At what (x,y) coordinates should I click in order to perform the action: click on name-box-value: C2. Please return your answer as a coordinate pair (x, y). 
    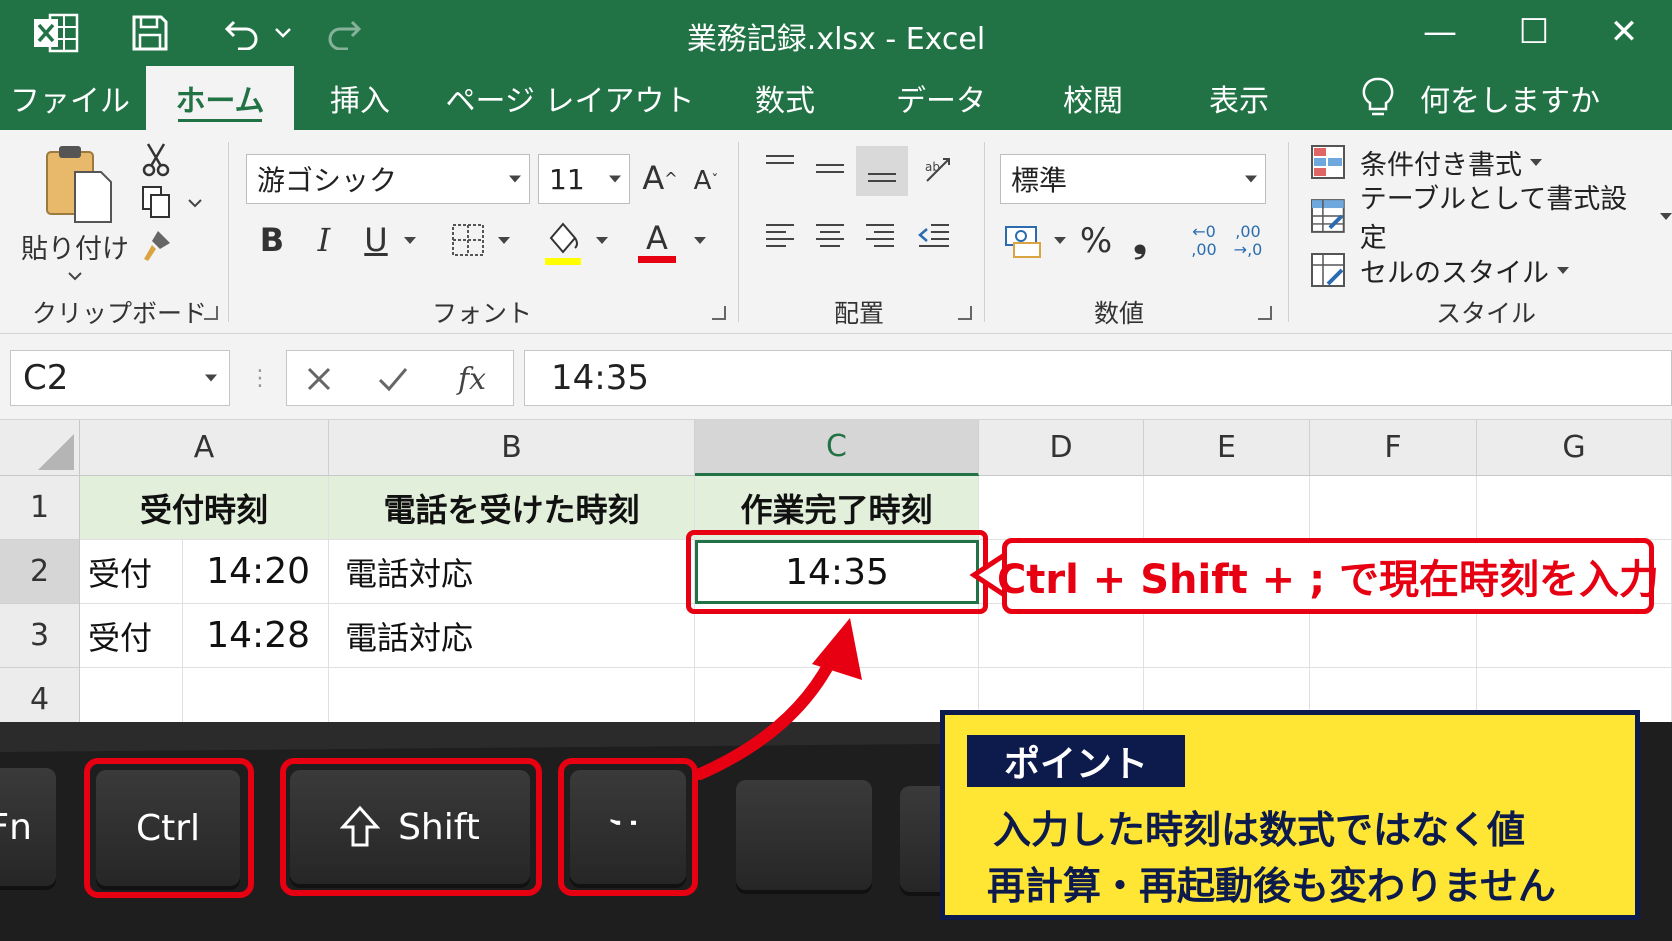
    Looking at the image, I should click on (46, 378).